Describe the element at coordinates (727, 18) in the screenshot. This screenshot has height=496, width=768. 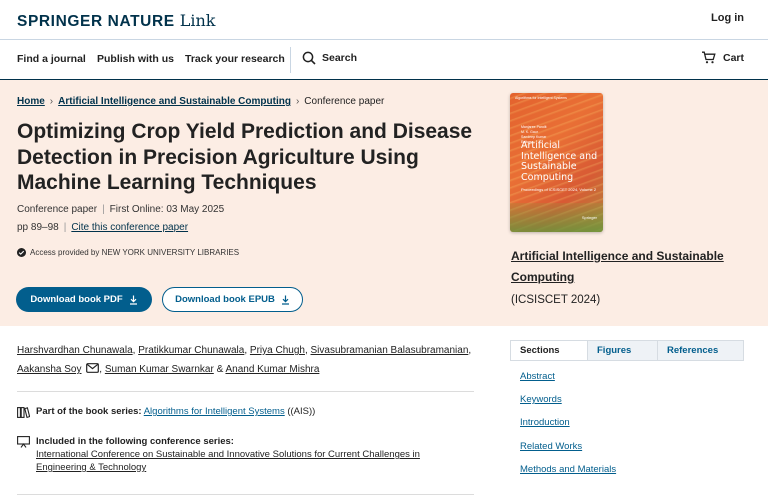
I see `login-link: Log in` at that location.